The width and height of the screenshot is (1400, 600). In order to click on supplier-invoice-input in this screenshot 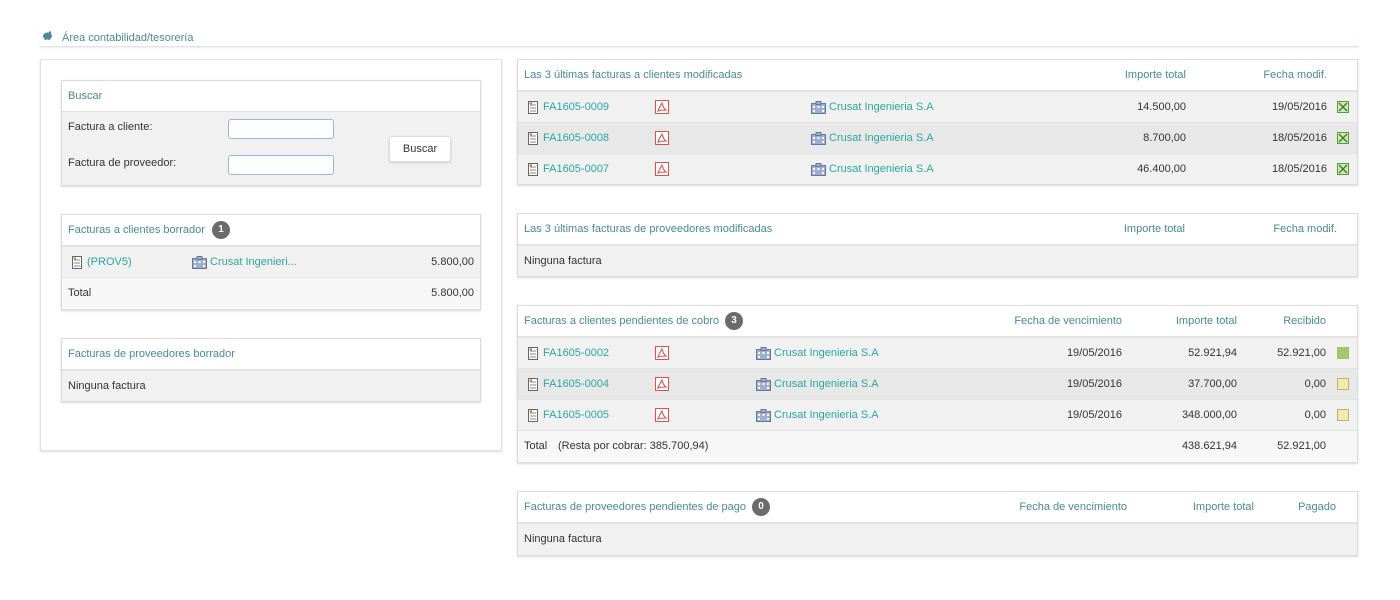, I will do `click(281, 165)`.